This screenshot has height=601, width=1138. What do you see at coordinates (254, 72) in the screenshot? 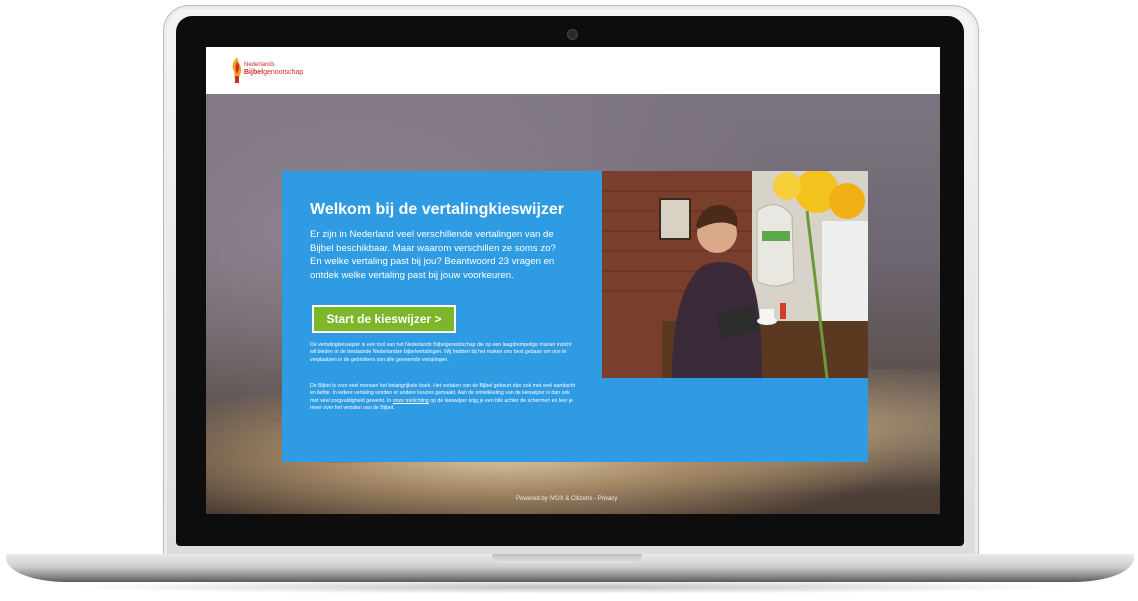
I see `logo-text-bold: Bijbel` at bounding box center [254, 72].